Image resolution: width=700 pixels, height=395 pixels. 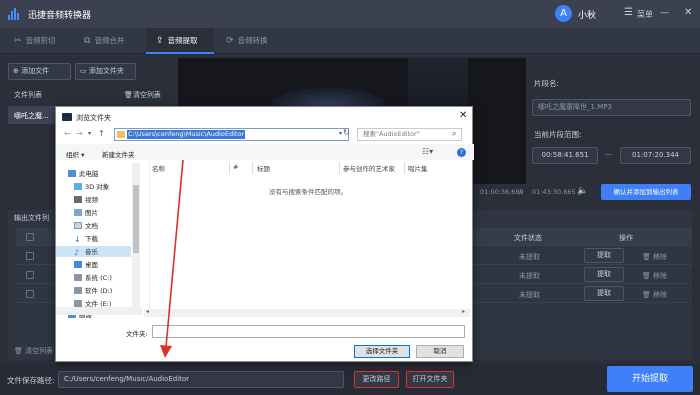 What do you see at coordinates (461, 152) in the screenshot?
I see `help-icon: ?` at bounding box center [461, 152].